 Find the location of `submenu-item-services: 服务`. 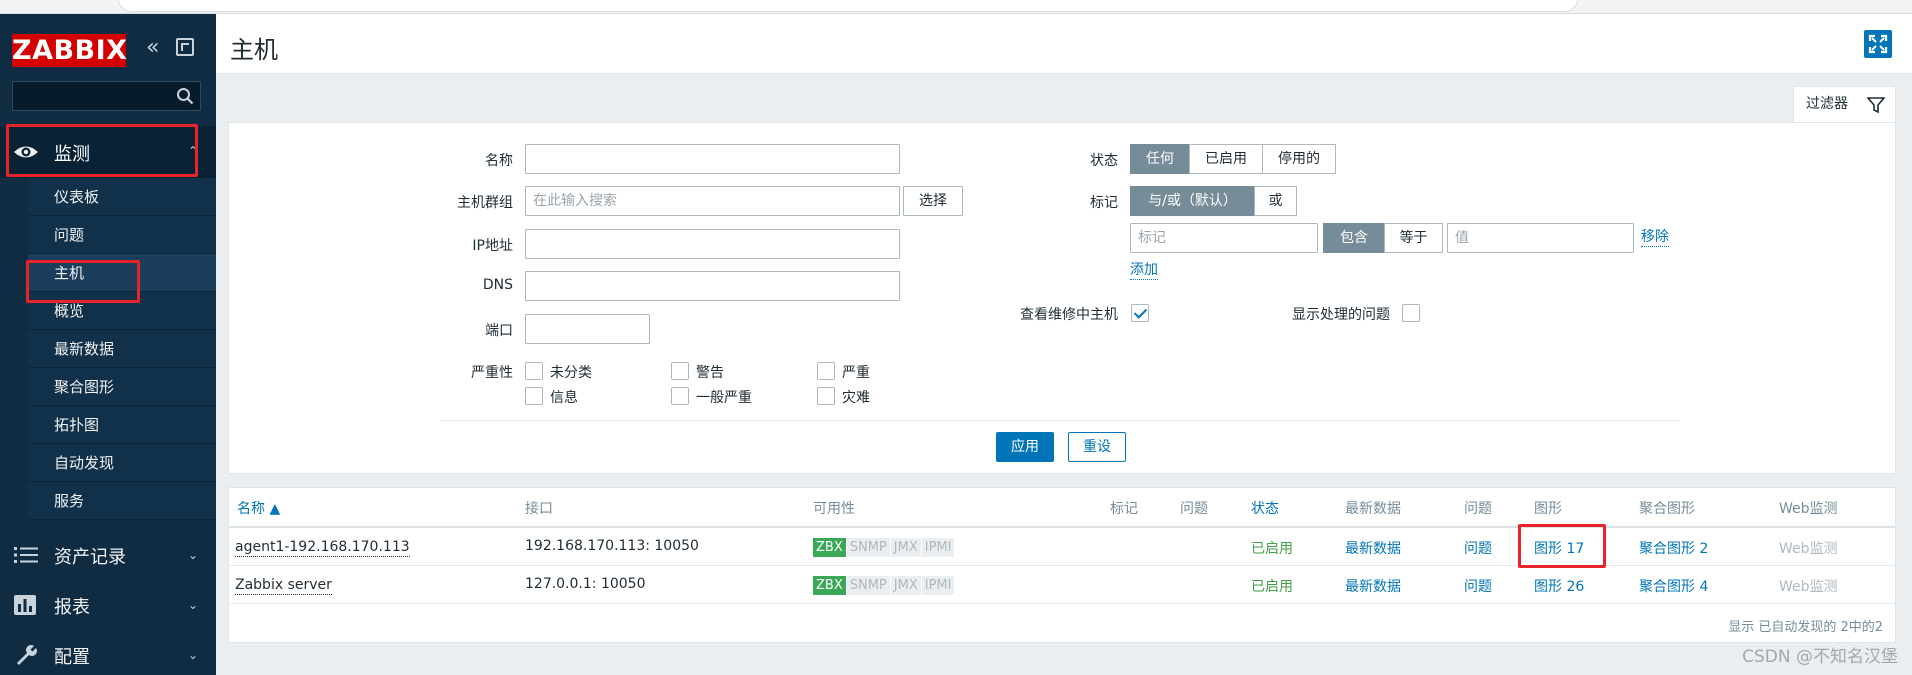

submenu-item-services: 服务 is located at coordinates (122, 501).